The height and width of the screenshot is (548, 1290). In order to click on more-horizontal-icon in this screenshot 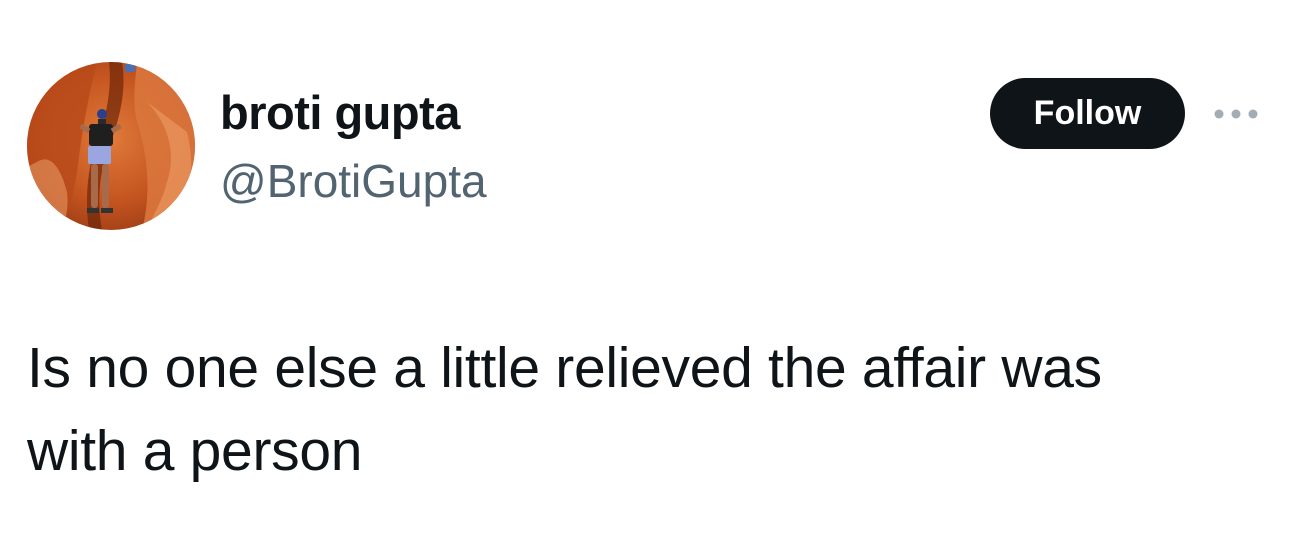, I will do `click(1236, 114)`.